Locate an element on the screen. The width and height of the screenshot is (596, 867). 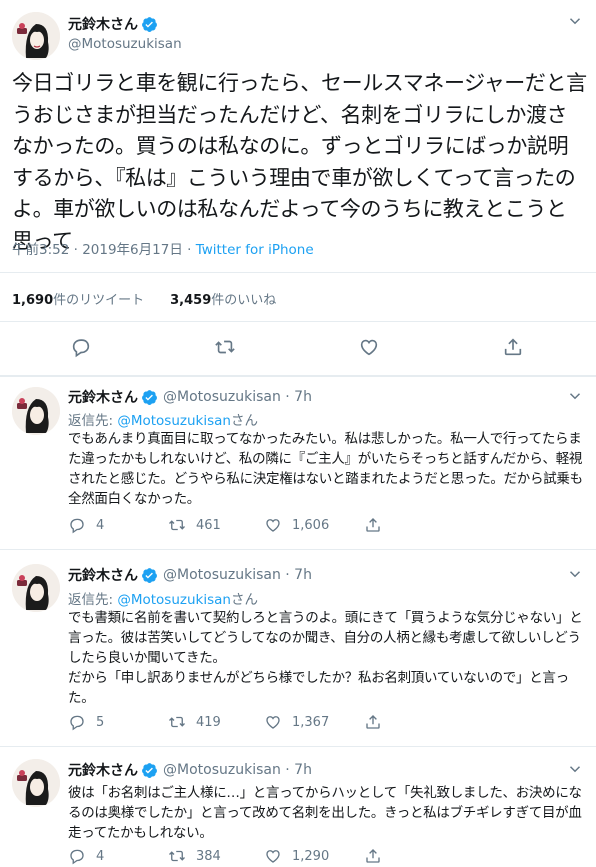
like-count: 1,290 is located at coordinates (314, 856).